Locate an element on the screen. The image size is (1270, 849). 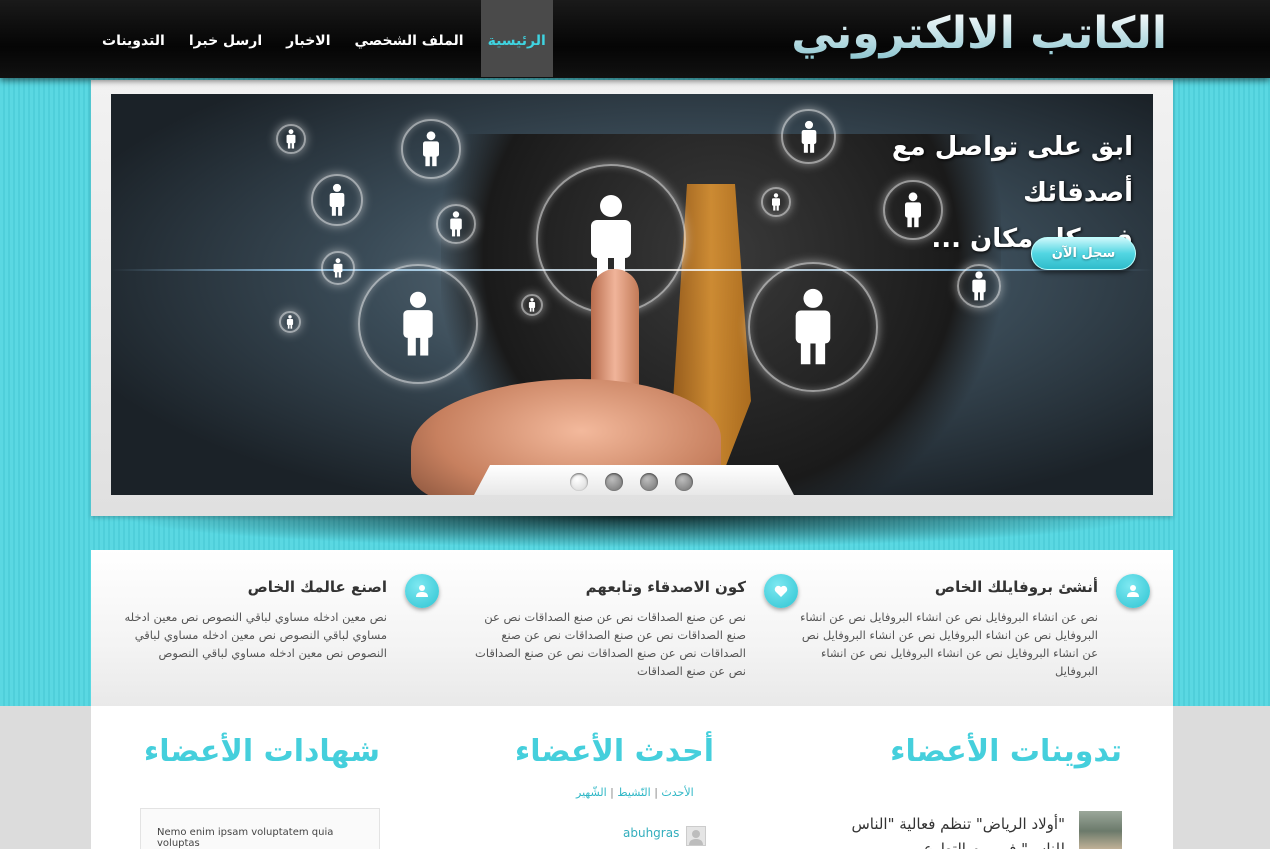
blogs-section-title: تدوينات الأعضاء is located at coordinates (1006, 751).